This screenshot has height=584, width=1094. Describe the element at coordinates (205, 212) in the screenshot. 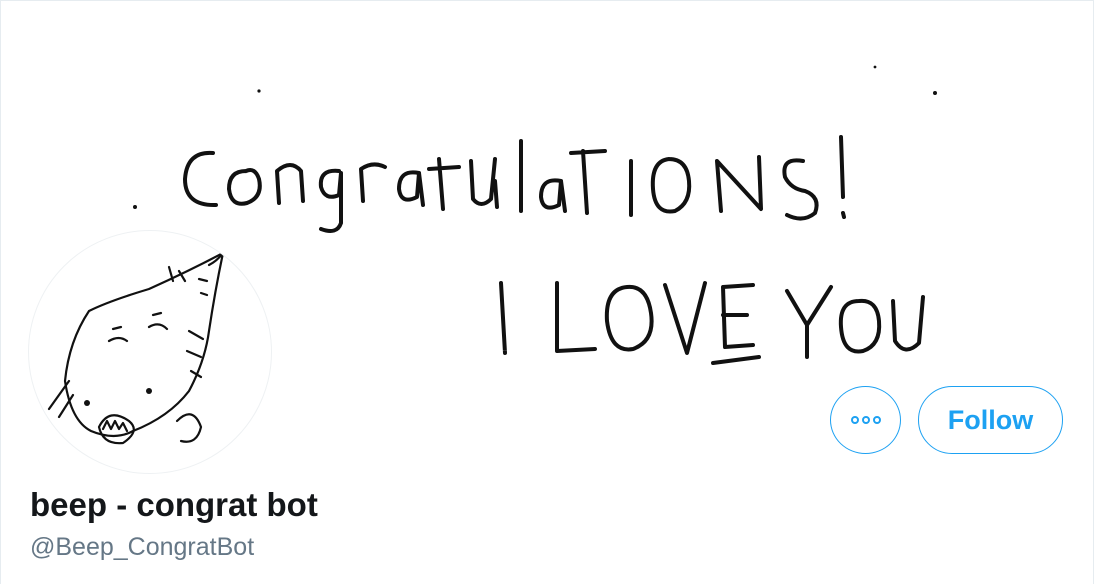

I see `banner-line1: Congratulations!` at that location.